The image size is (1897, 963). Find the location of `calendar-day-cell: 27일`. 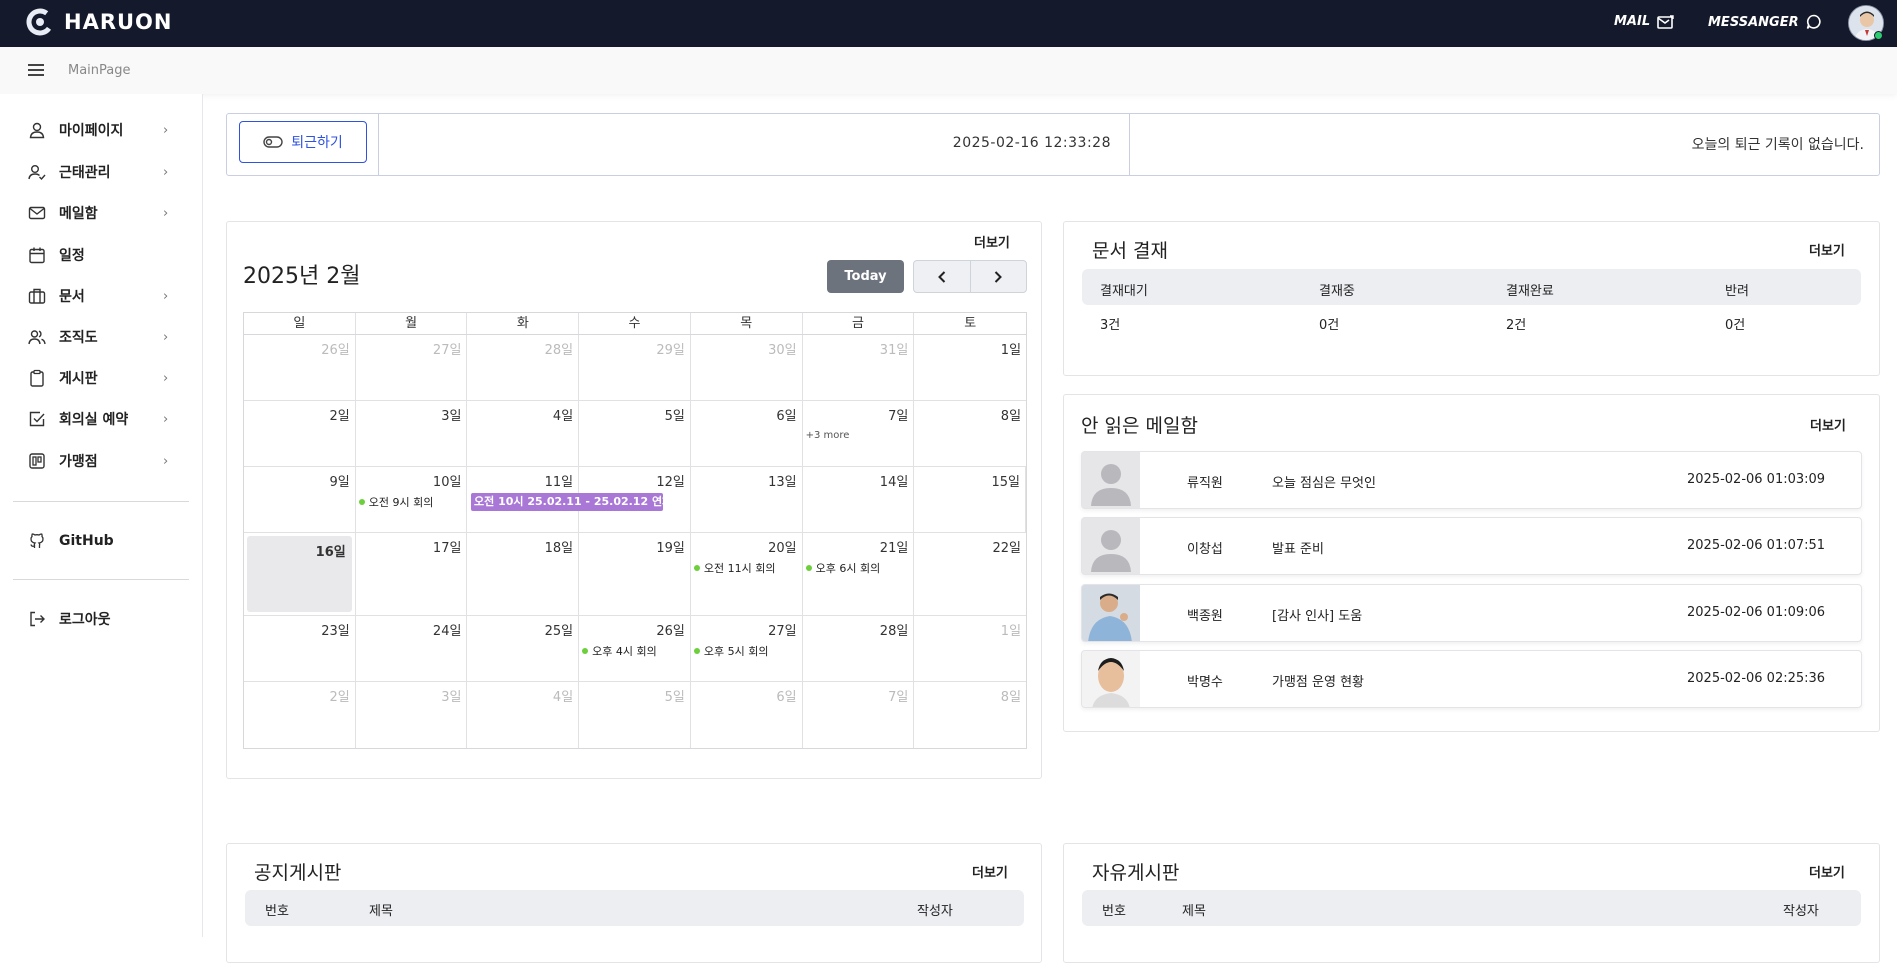

calendar-day-cell: 27일 is located at coordinates (412, 367).